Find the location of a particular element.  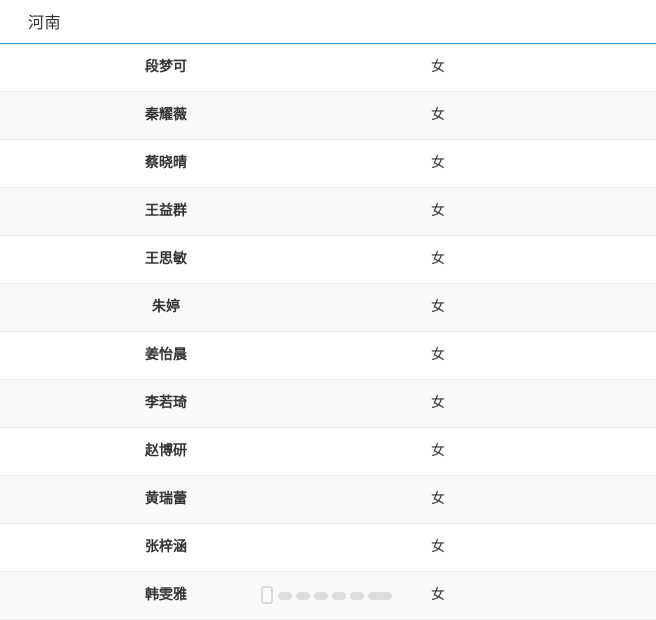

player-name: 蔡晓晴 is located at coordinates (166, 163).